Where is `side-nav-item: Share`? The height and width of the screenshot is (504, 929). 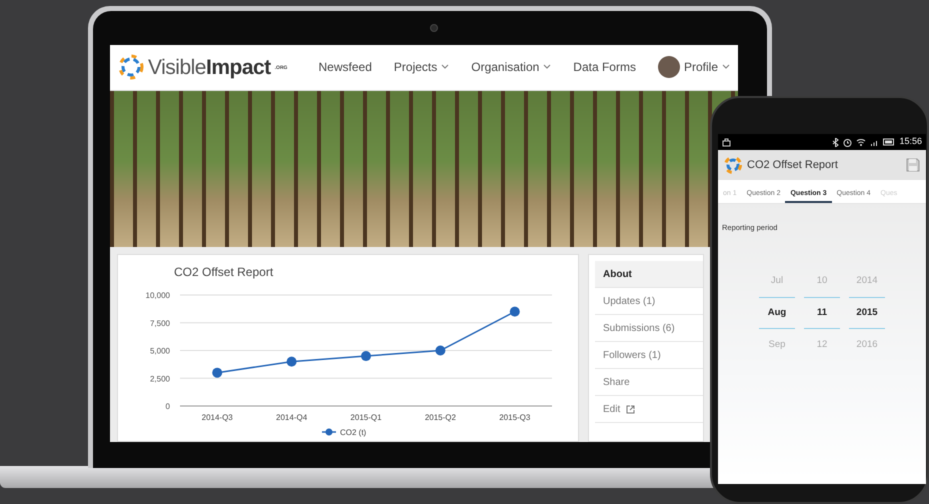 side-nav-item: Share is located at coordinates (649, 382).